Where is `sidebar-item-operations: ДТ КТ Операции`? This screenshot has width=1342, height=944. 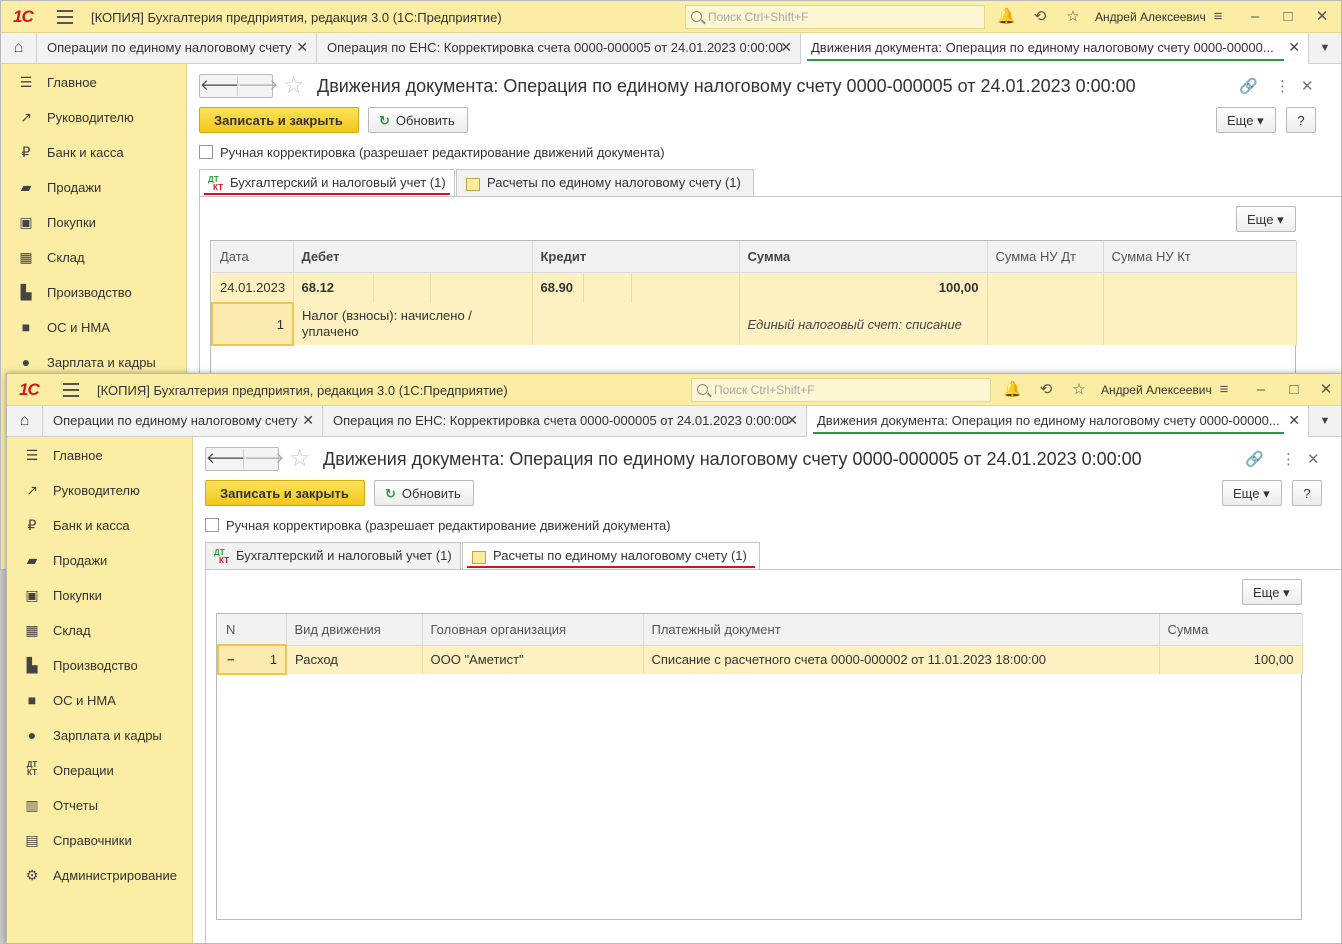
sidebar-item-operations: ДТ КТ Операции is located at coordinates (99, 769).